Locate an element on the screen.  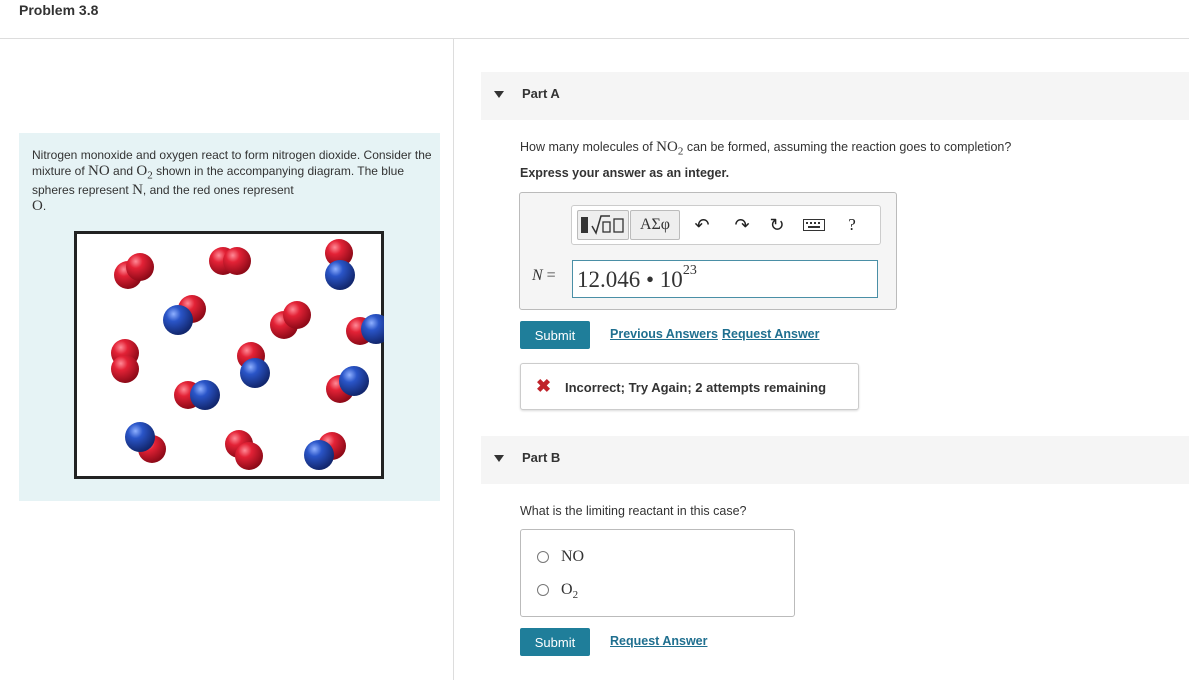
header-divider is located at coordinates (594, 38).